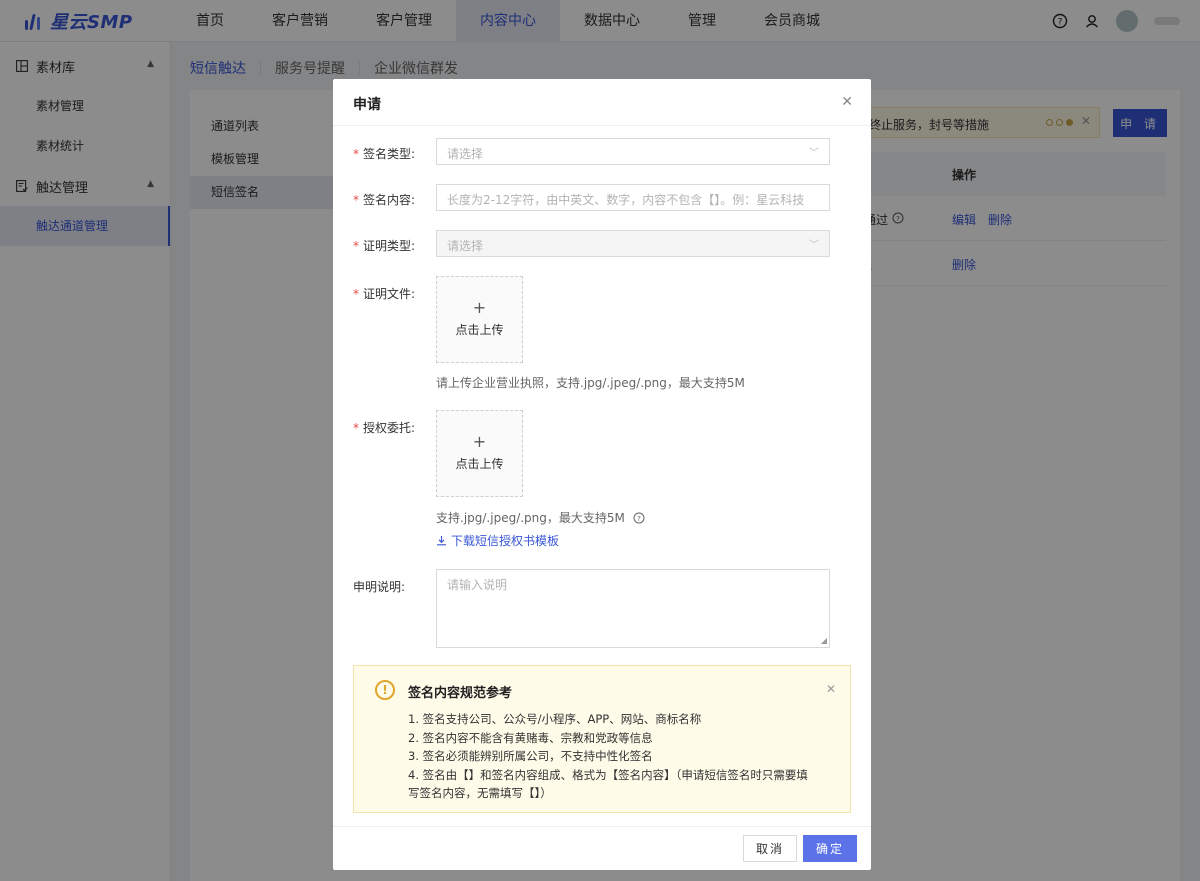  What do you see at coordinates (384, 154) in the screenshot?
I see `sign-type-label: * 签名类型:` at bounding box center [384, 154].